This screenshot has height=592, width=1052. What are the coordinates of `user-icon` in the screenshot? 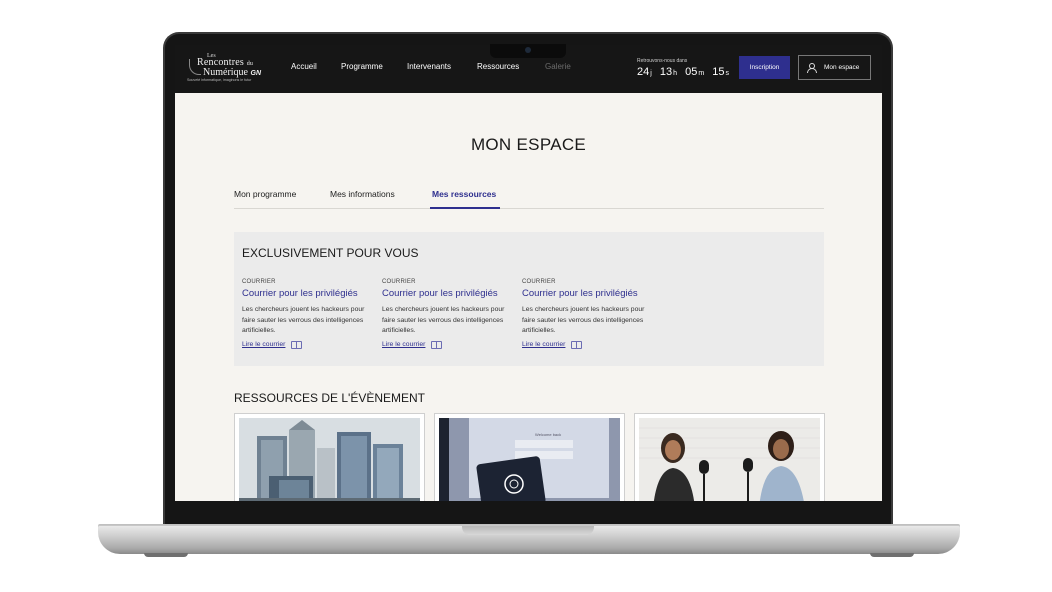 It's located at (812, 68).